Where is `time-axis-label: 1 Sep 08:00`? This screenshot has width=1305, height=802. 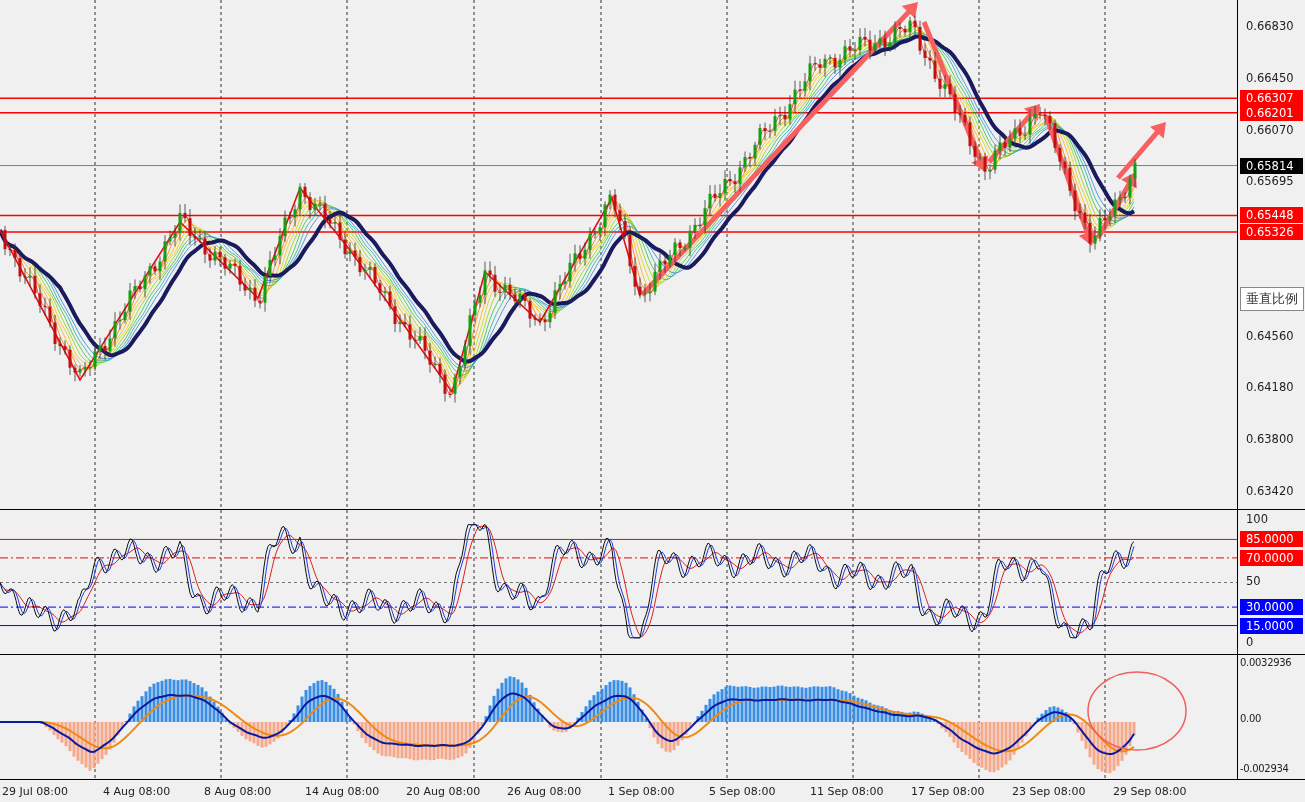
time-axis-label: 1 Sep 08:00 is located at coordinates (642, 791).